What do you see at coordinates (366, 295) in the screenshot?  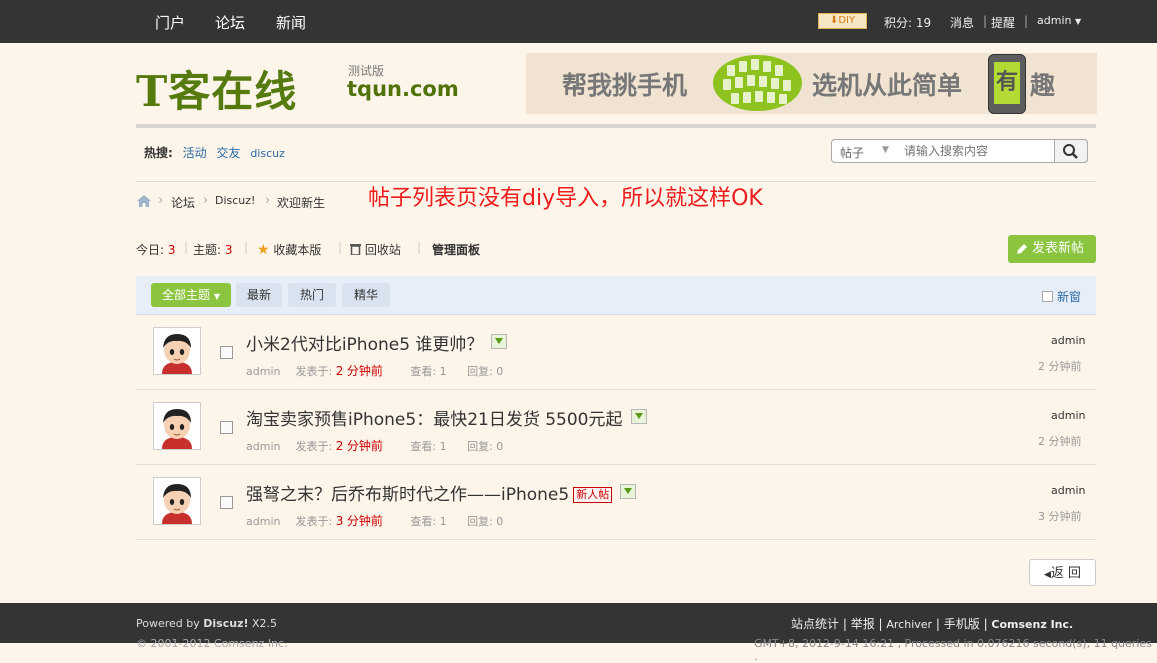 I see `tab-digest: 精华` at bounding box center [366, 295].